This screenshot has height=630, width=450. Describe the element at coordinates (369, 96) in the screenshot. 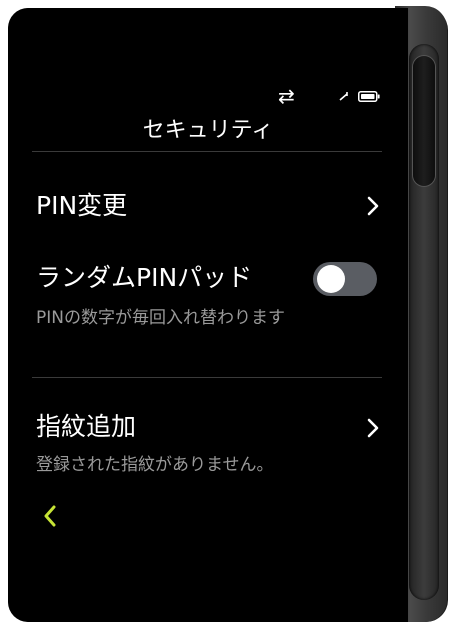

I see `battery-icon` at that location.